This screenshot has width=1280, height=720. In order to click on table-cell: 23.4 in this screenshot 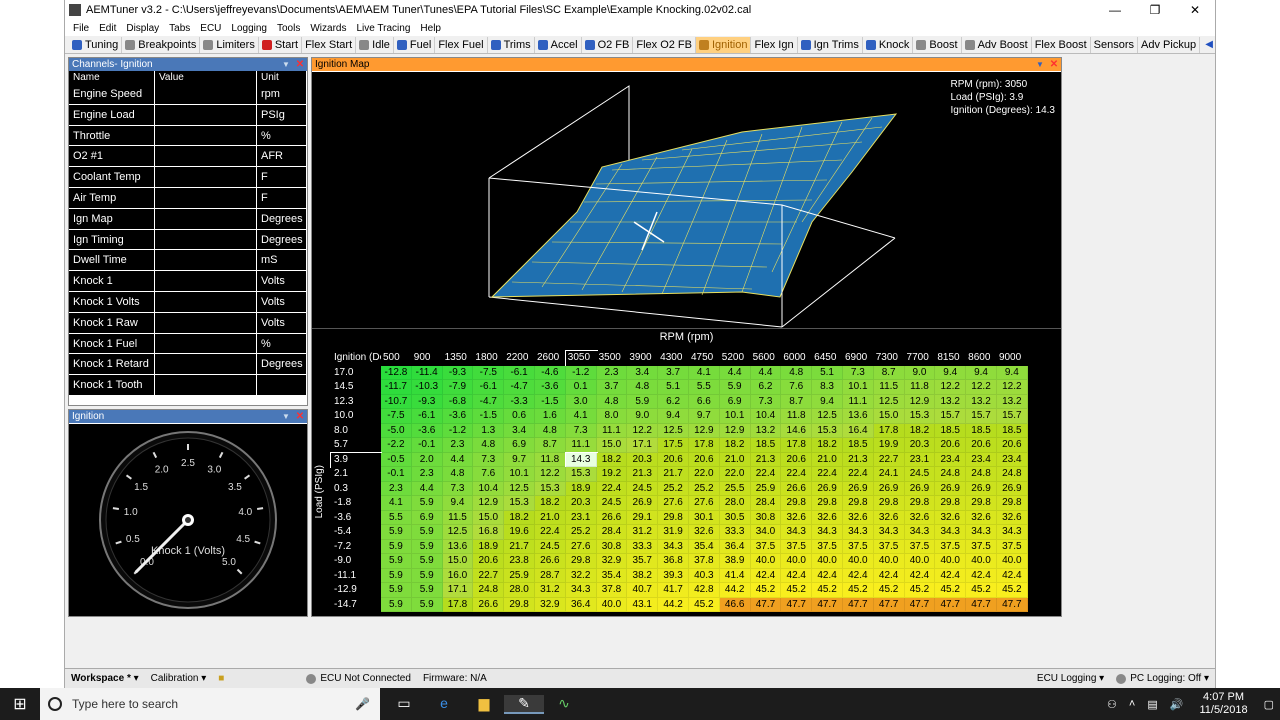, I will do `click(951, 459)`.